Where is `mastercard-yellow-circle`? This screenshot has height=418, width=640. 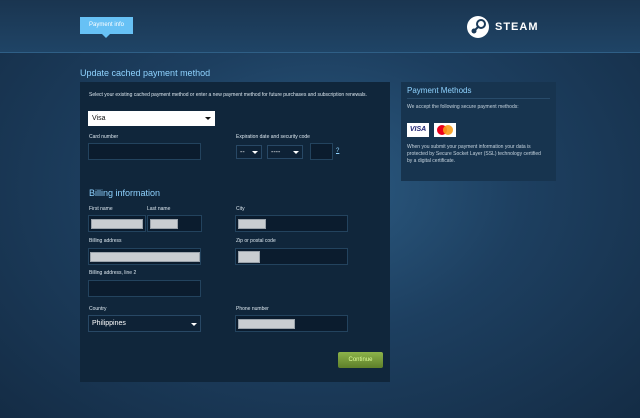 mastercard-yellow-circle is located at coordinates (448, 130).